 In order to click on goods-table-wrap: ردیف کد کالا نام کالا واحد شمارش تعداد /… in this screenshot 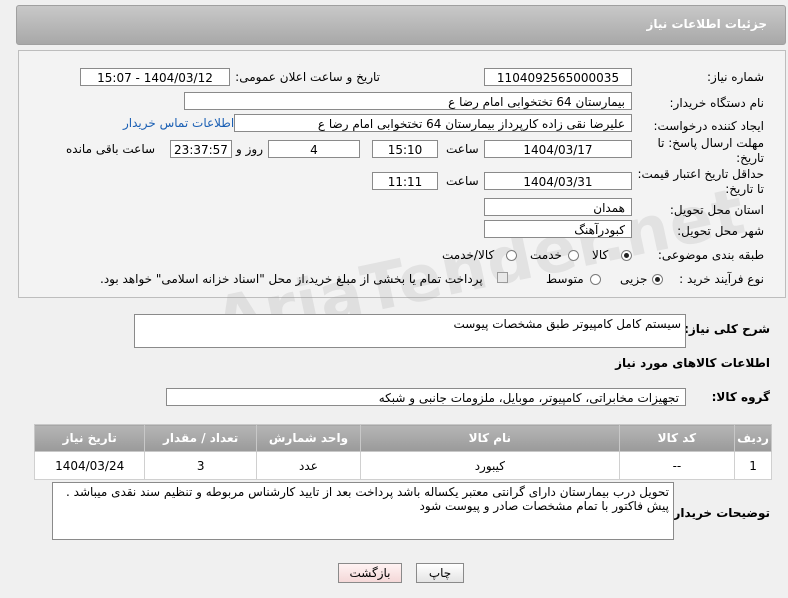, I will do `click(402, 452)`.